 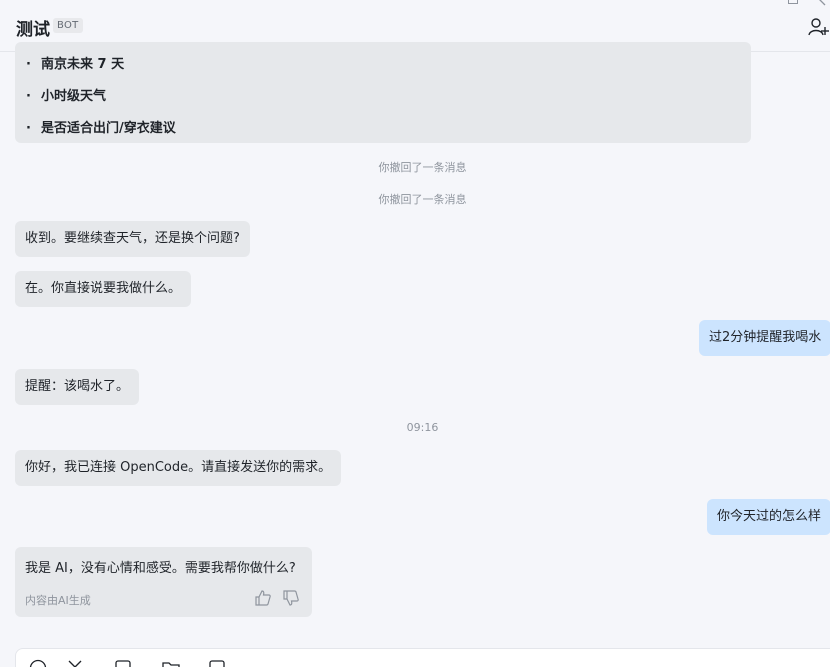 What do you see at coordinates (132, 239) in the screenshot?
I see `bot-message: 收到。要继续查天气，还是换个问题?` at bounding box center [132, 239].